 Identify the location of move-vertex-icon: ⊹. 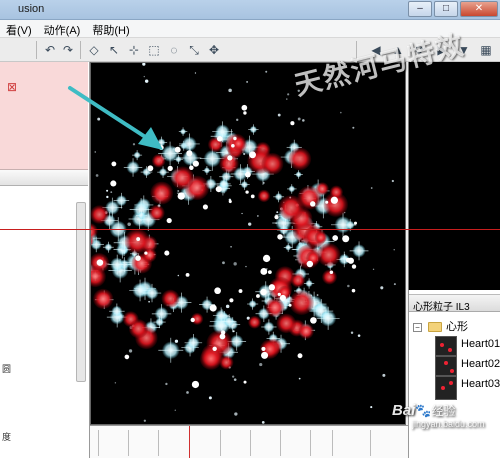
(134, 50).